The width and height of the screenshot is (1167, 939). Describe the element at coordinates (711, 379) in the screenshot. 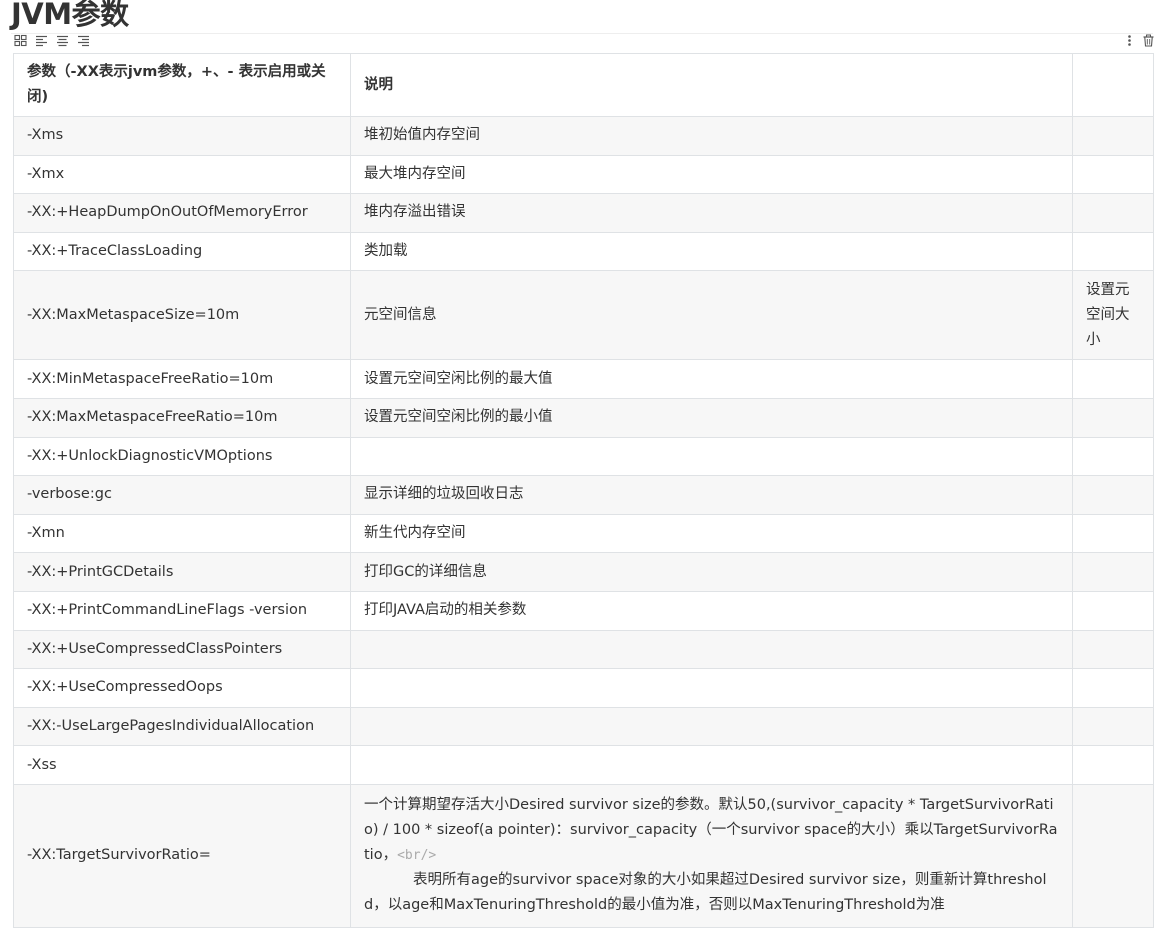

I see `cell-description: 设置元空间空闲比例的最大值` at that location.